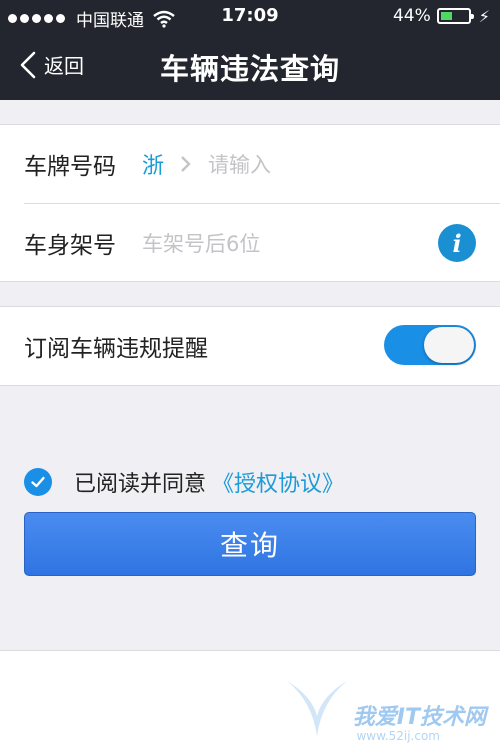 This screenshot has height=750, width=500. I want to click on subscribe-row: 订阅车辆违规提醒, so click(250, 346).